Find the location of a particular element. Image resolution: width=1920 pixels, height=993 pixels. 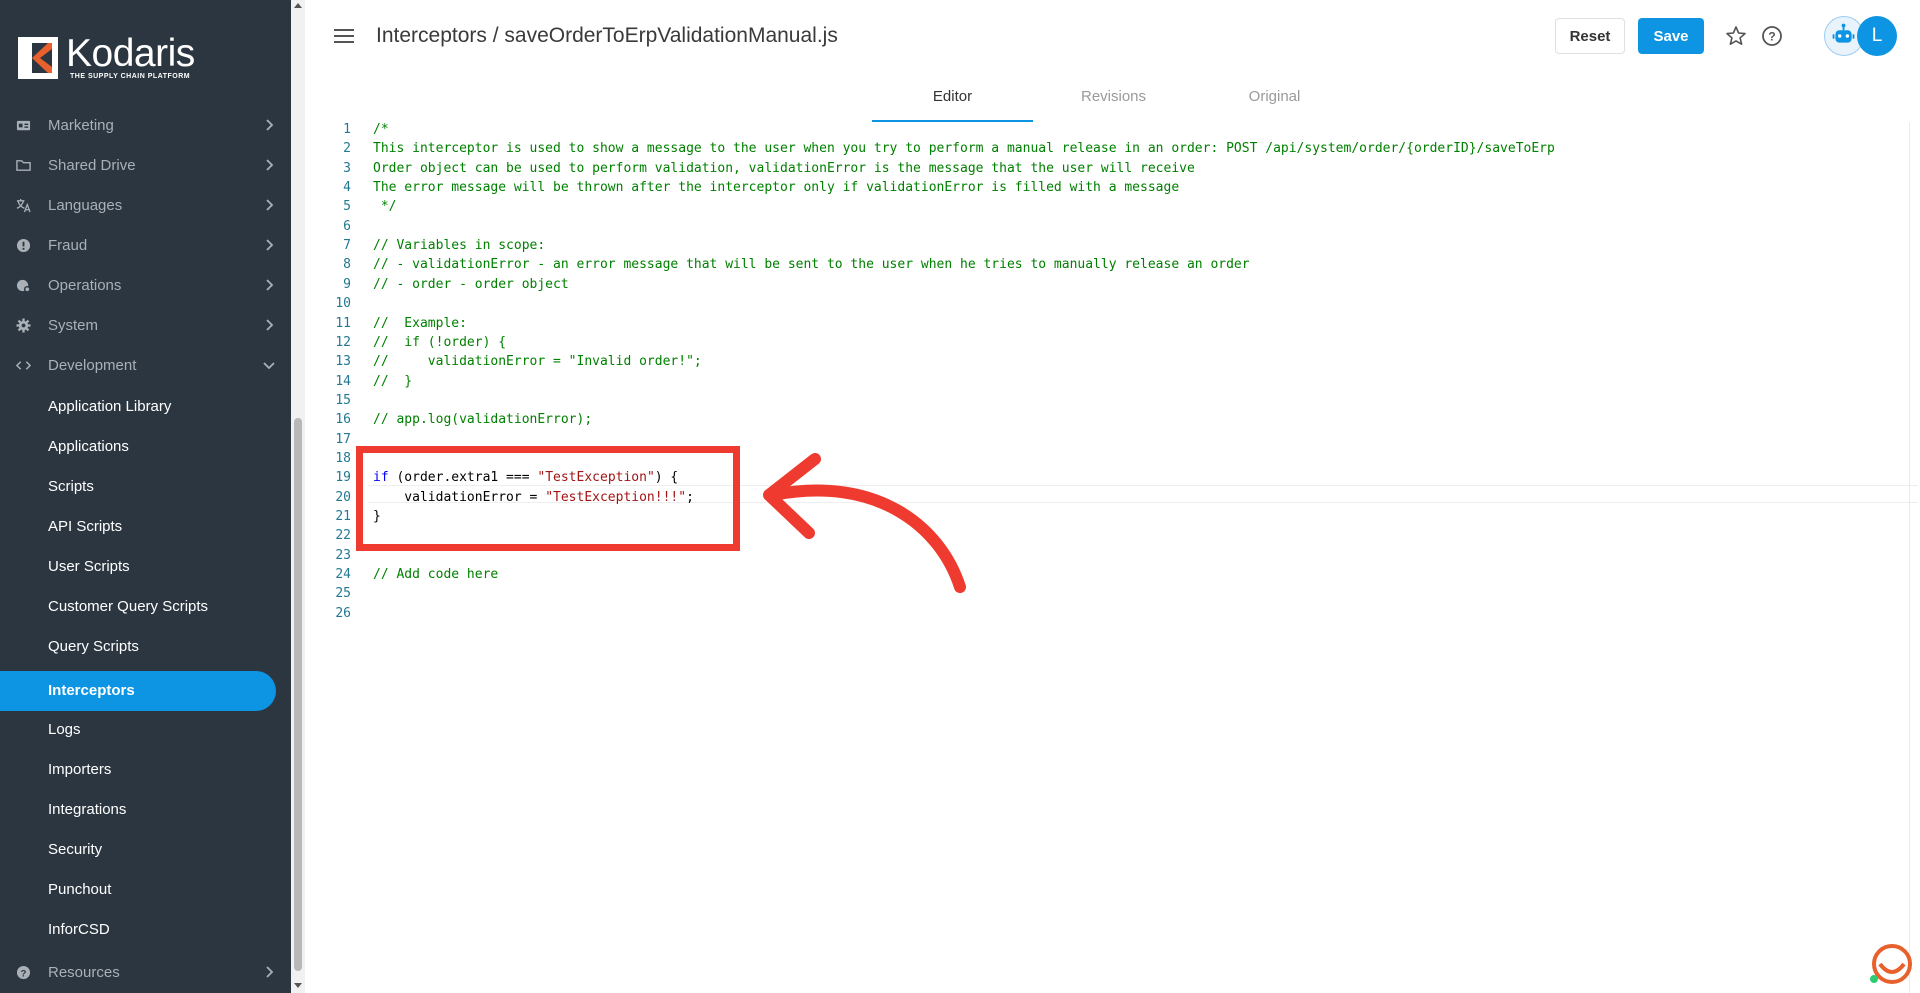

operations-icon is located at coordinates (23, 286).